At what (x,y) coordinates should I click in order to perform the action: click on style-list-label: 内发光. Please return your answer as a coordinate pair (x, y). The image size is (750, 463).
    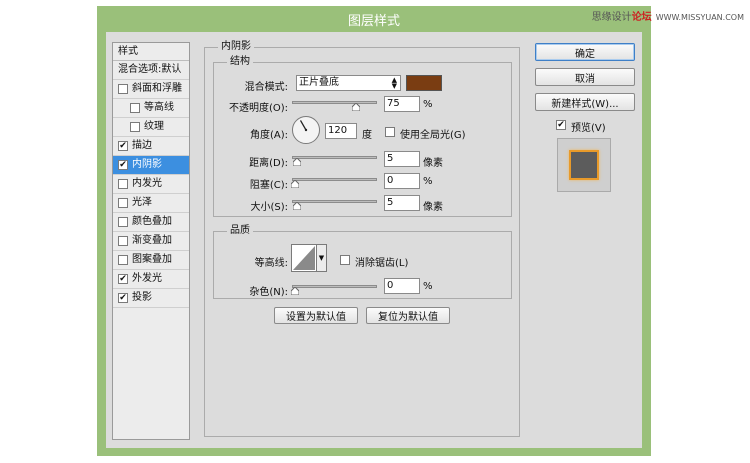
    Looking at the image, I should click on (147, 183).